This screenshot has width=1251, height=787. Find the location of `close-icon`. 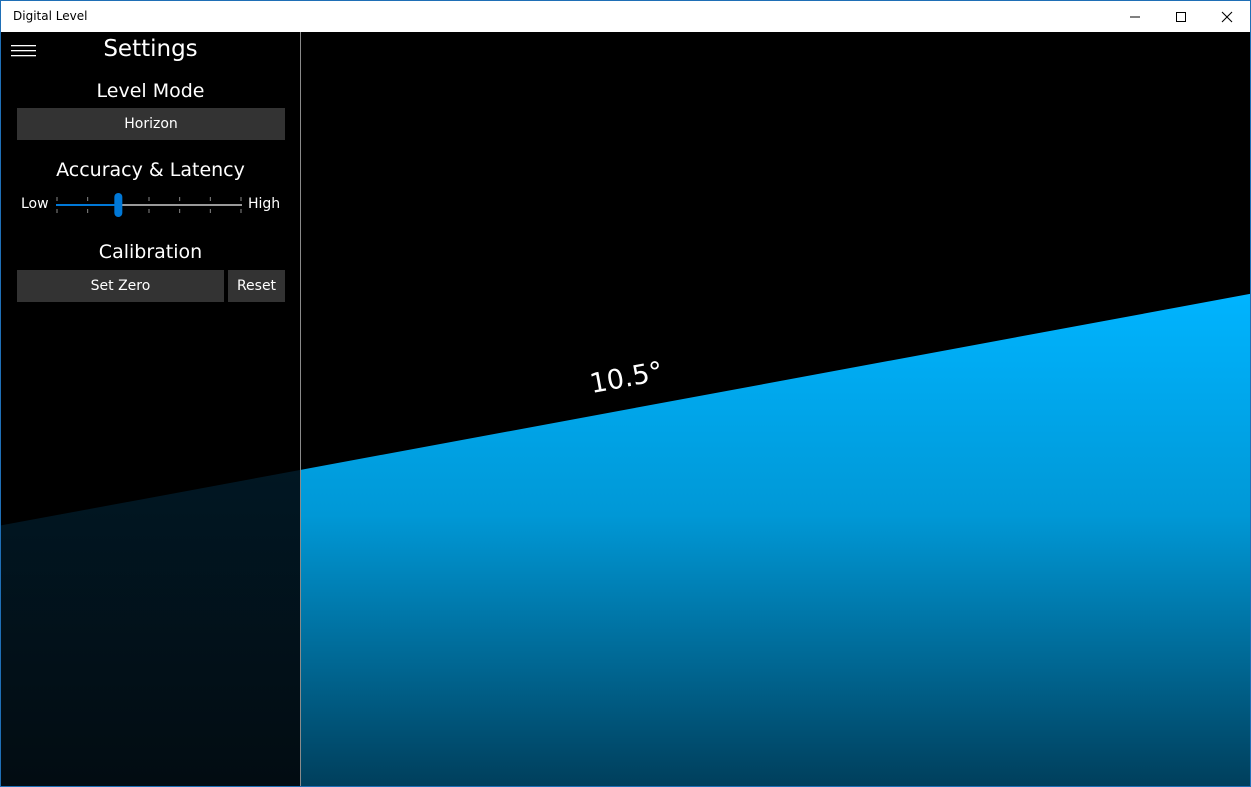

close-icon is located at coordinates (1227, 16).